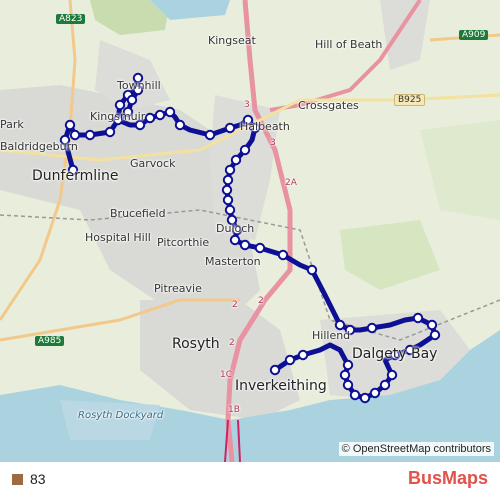  Describe the element at coordinates (250, 481) in the screenshot. I see `legend-bar: 83 BusMaps` at that location.